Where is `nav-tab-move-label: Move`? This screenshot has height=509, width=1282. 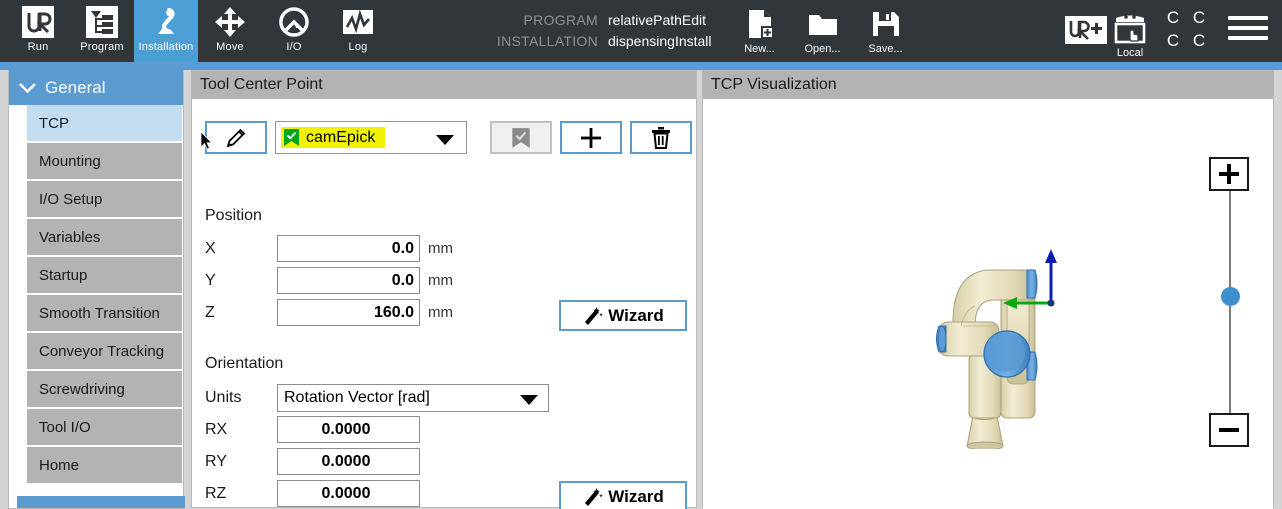 nav-tab-move-label: Move is located at coordinates (230, 47).